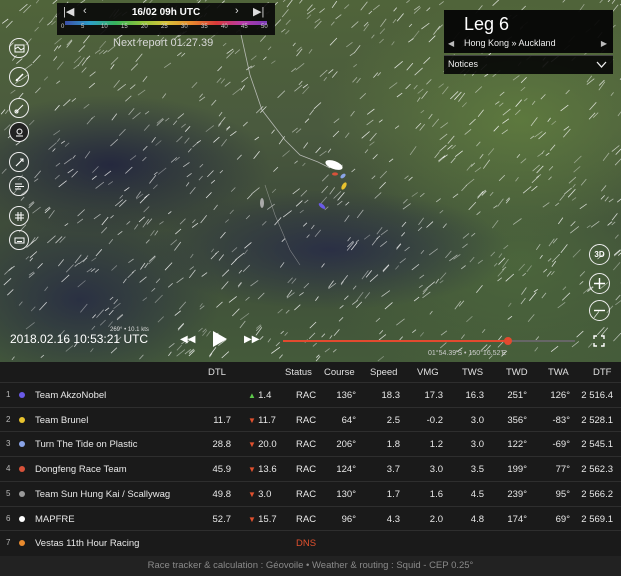  Describe the element at coordinates (222, 494) in the screenshot. I see `team-dtl: 49.8` at that location.